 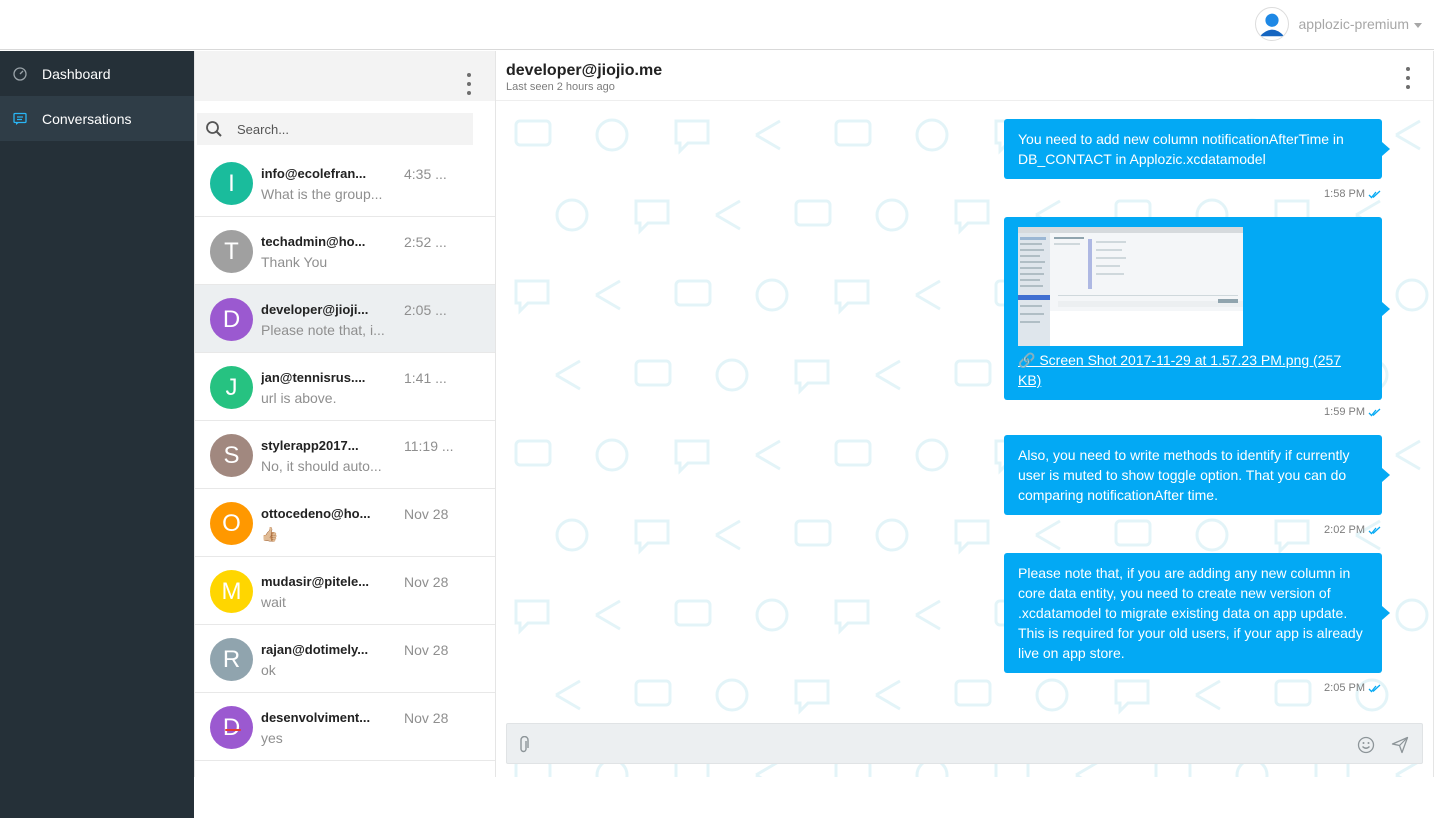 I want to click on partial-avatar, so click(x=233, y=730).